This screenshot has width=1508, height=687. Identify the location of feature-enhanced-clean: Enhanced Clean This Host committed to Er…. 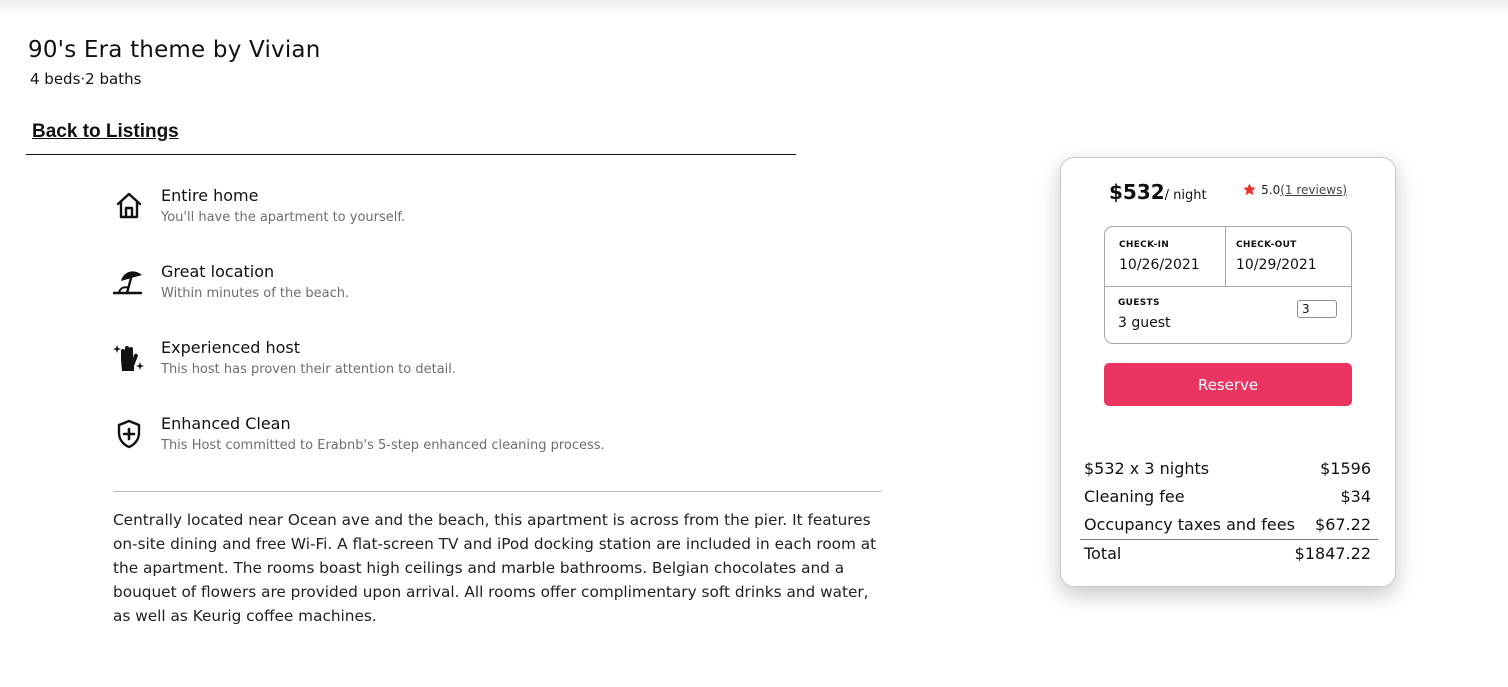
(463, 439).